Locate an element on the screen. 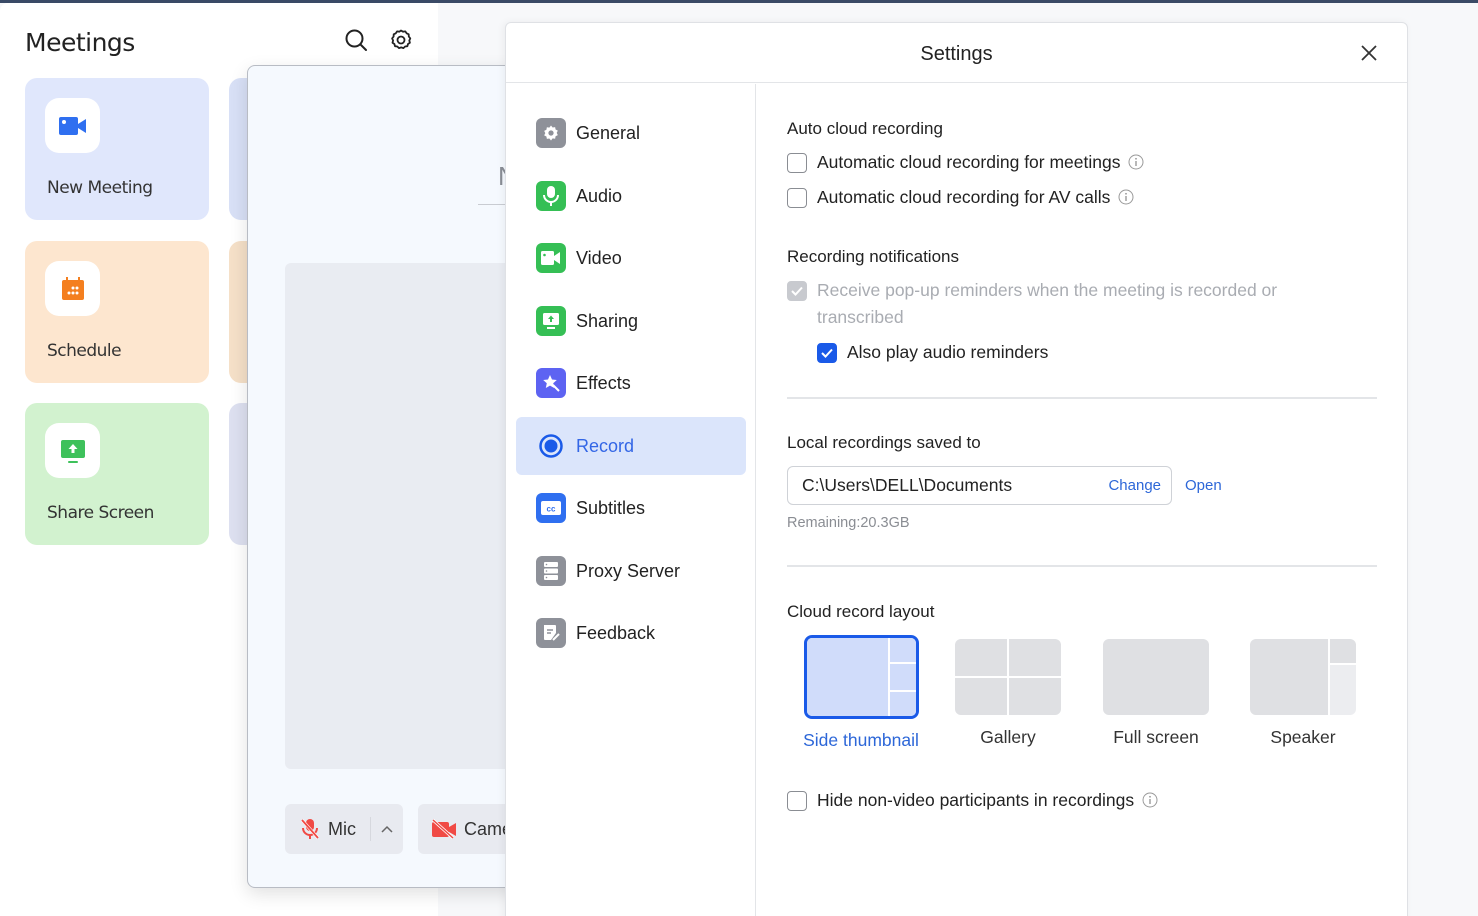  side-thumbnail-preview is located at coordinates (861, 677).